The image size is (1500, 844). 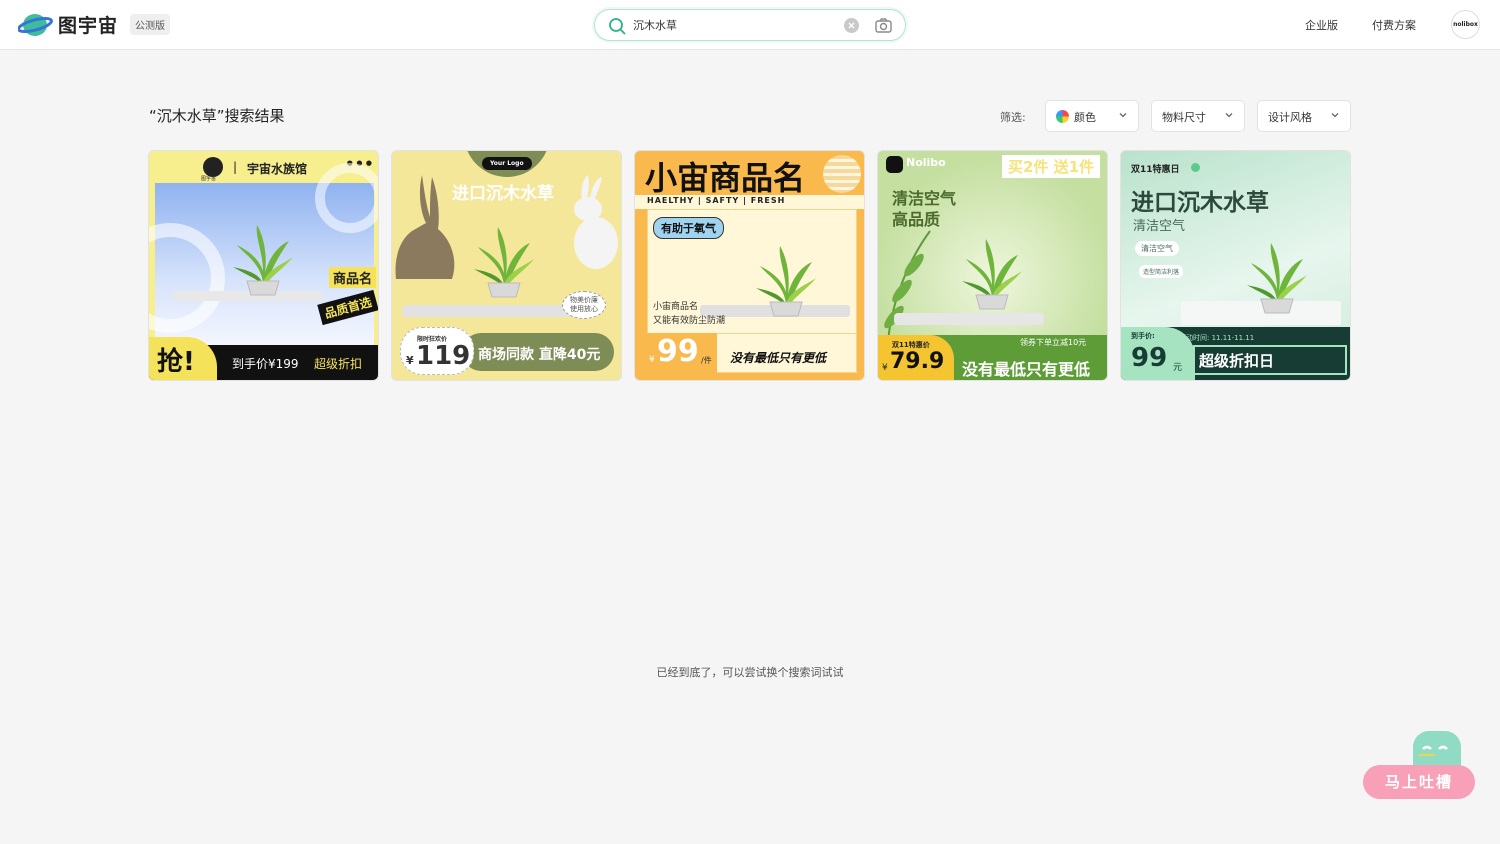 I want to click on search-bar, so click(x=750, y=25).